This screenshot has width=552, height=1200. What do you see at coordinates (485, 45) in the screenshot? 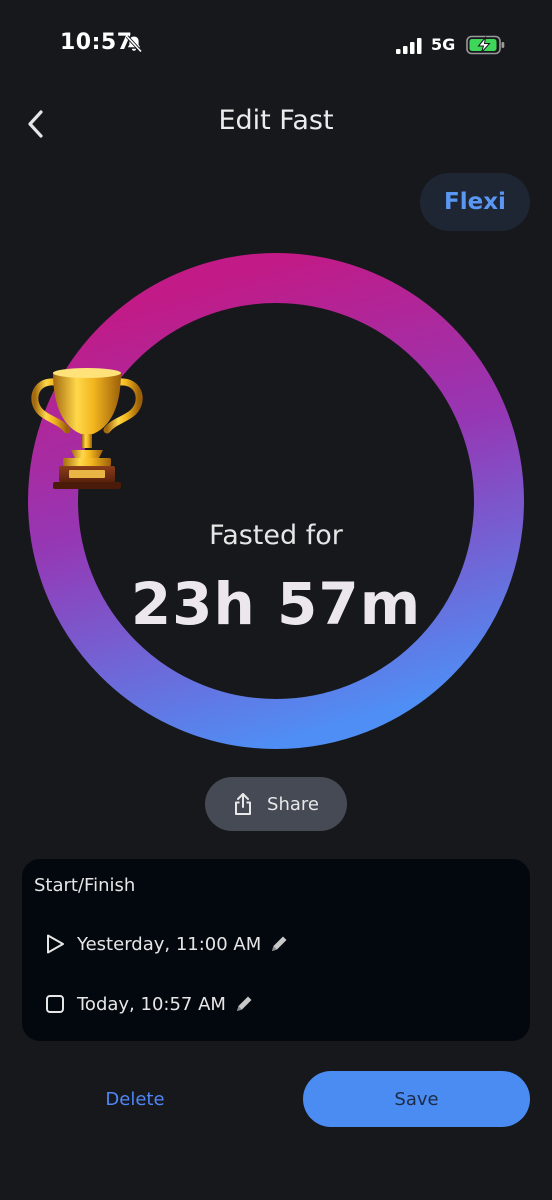
I see `battery-charging-icon` at bounding box center [485, 45].